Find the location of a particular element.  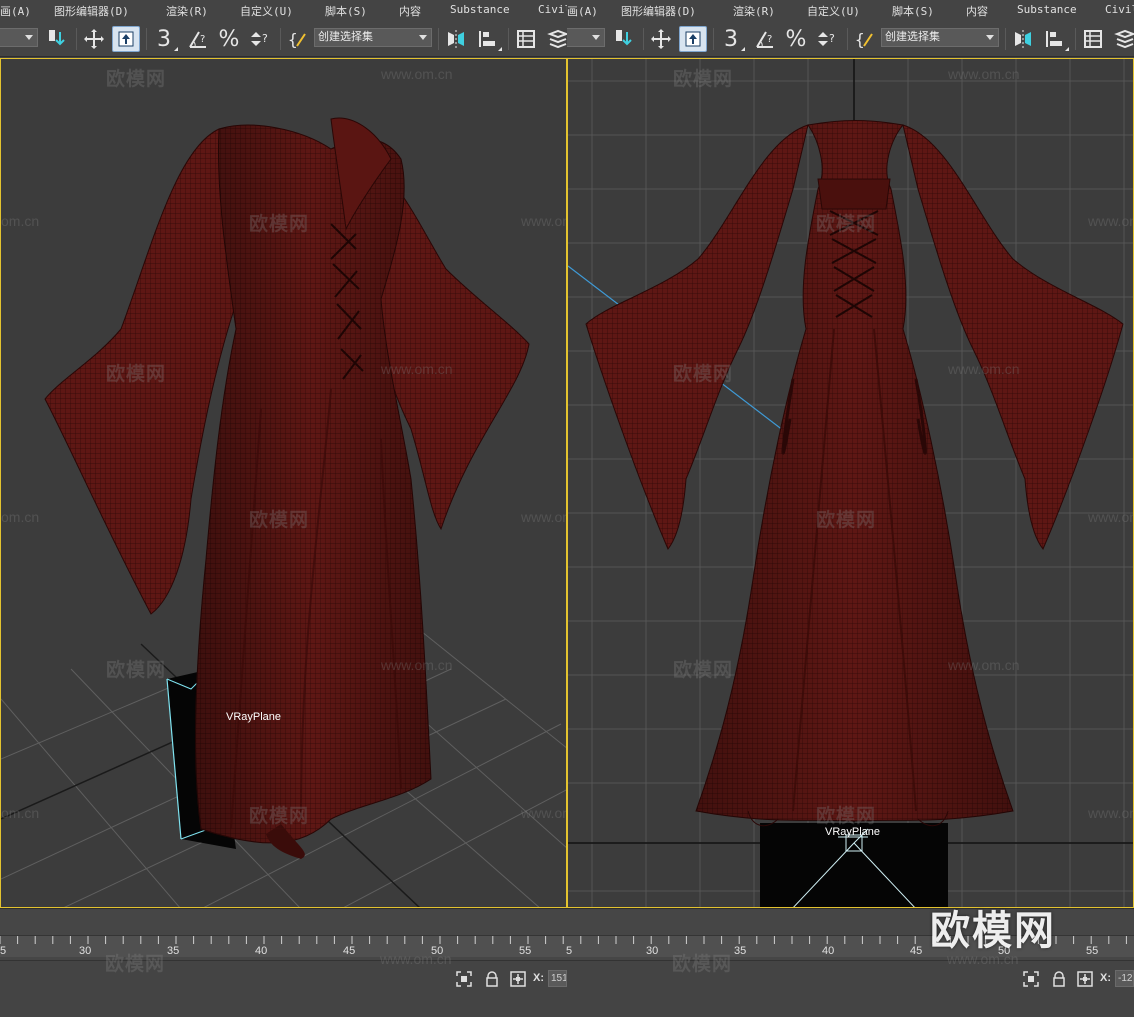

toolbar-right: 3 ? % ? { 创建选择集 is located at coordinates (850, 38).